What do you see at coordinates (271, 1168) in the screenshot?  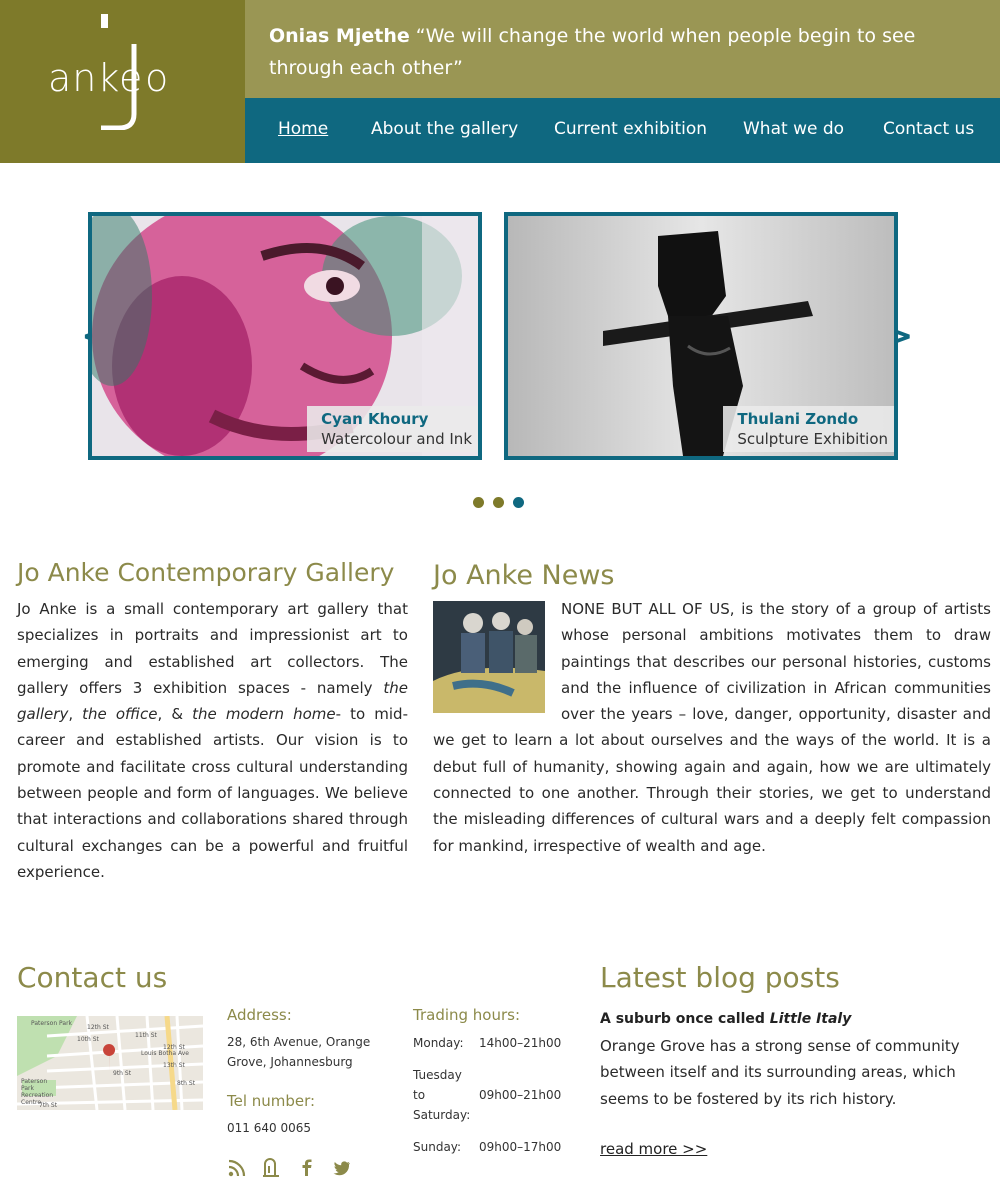 I see `mobile-icon` at bounding box center [271, 1168].